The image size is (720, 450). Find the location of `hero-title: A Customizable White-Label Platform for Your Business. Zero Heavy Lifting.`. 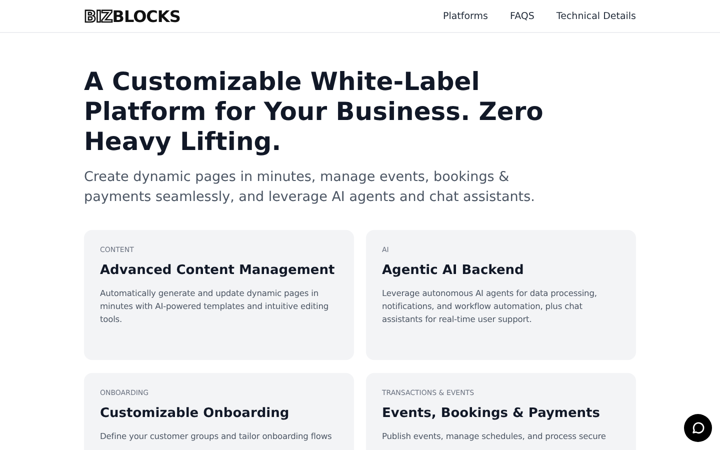

hero-title: A Customizable White-Label Platform for Your Business. Zero Heavy Lifting. is located at coordinates (314, 112).